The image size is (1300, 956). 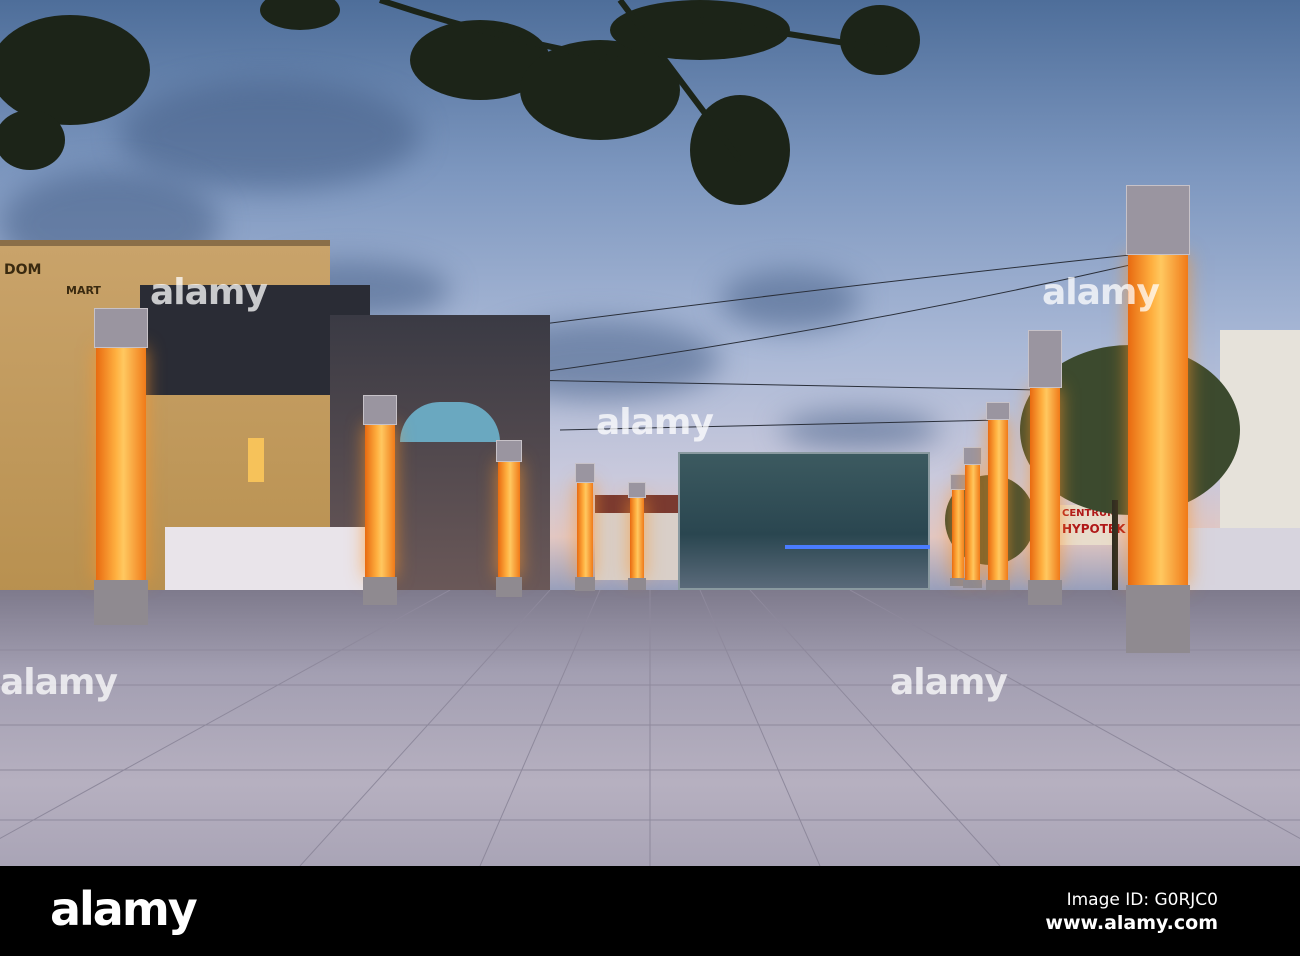 What do you see at coordinates (256, 460) in the screenshot?
I see `window` at bounding box center [256, 460].